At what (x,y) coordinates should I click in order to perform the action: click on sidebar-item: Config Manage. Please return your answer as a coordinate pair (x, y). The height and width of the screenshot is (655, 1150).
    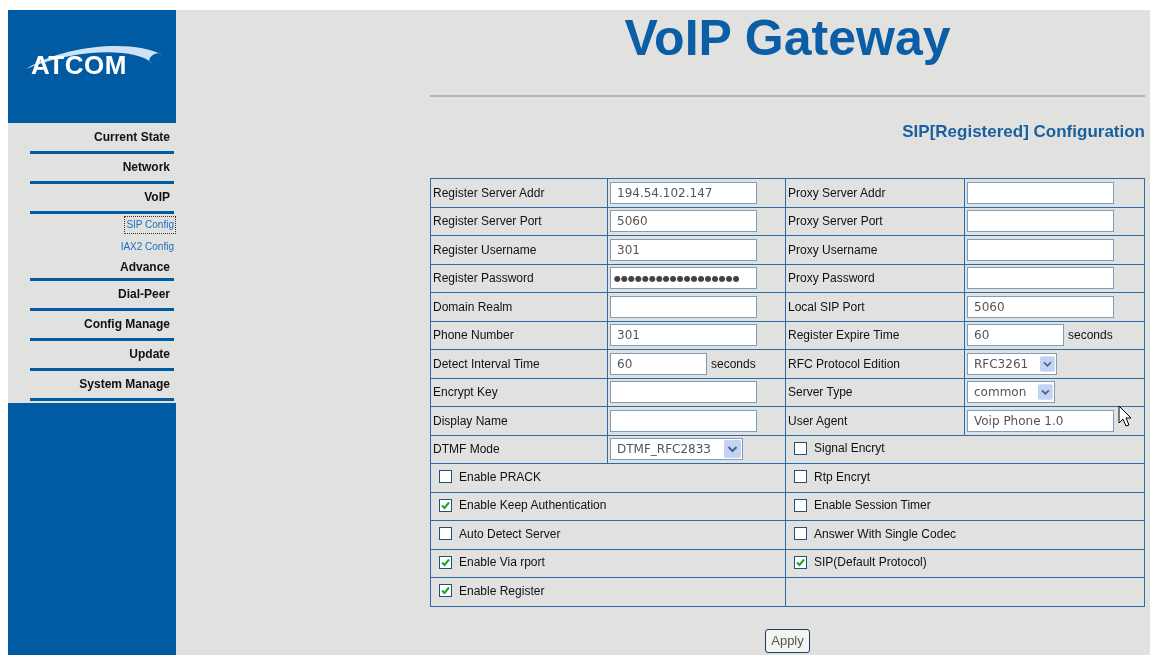
    Looking at the image, I should click on (102, 326).